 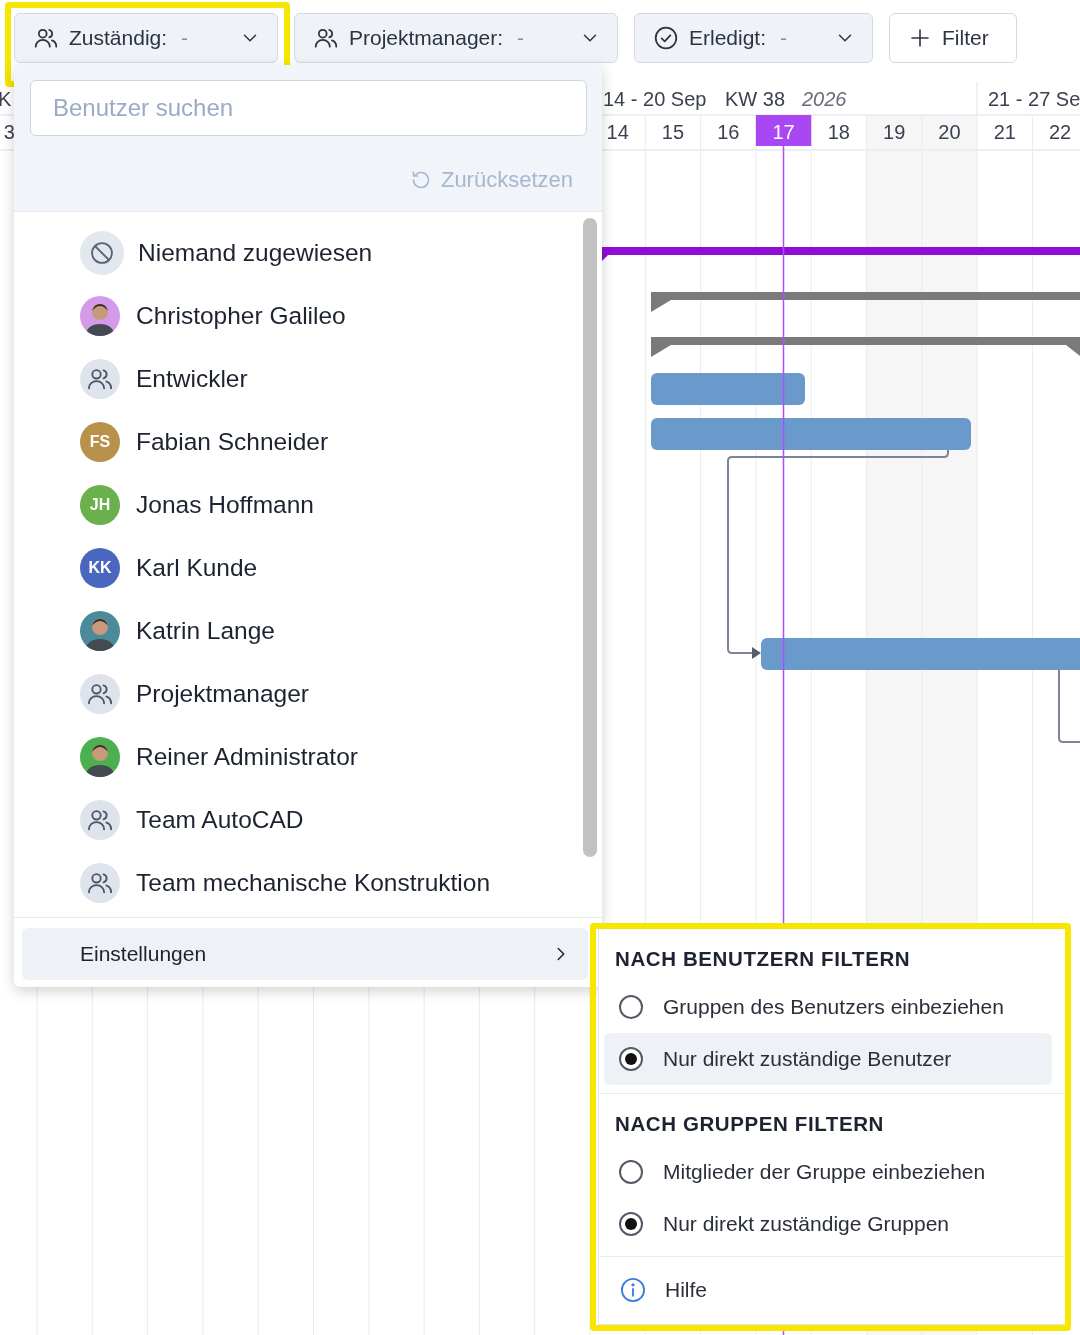 What do you see at coordinates (100, 505) in the screenshot?
I see `avatar: JH` at bounding box center [100, 505].